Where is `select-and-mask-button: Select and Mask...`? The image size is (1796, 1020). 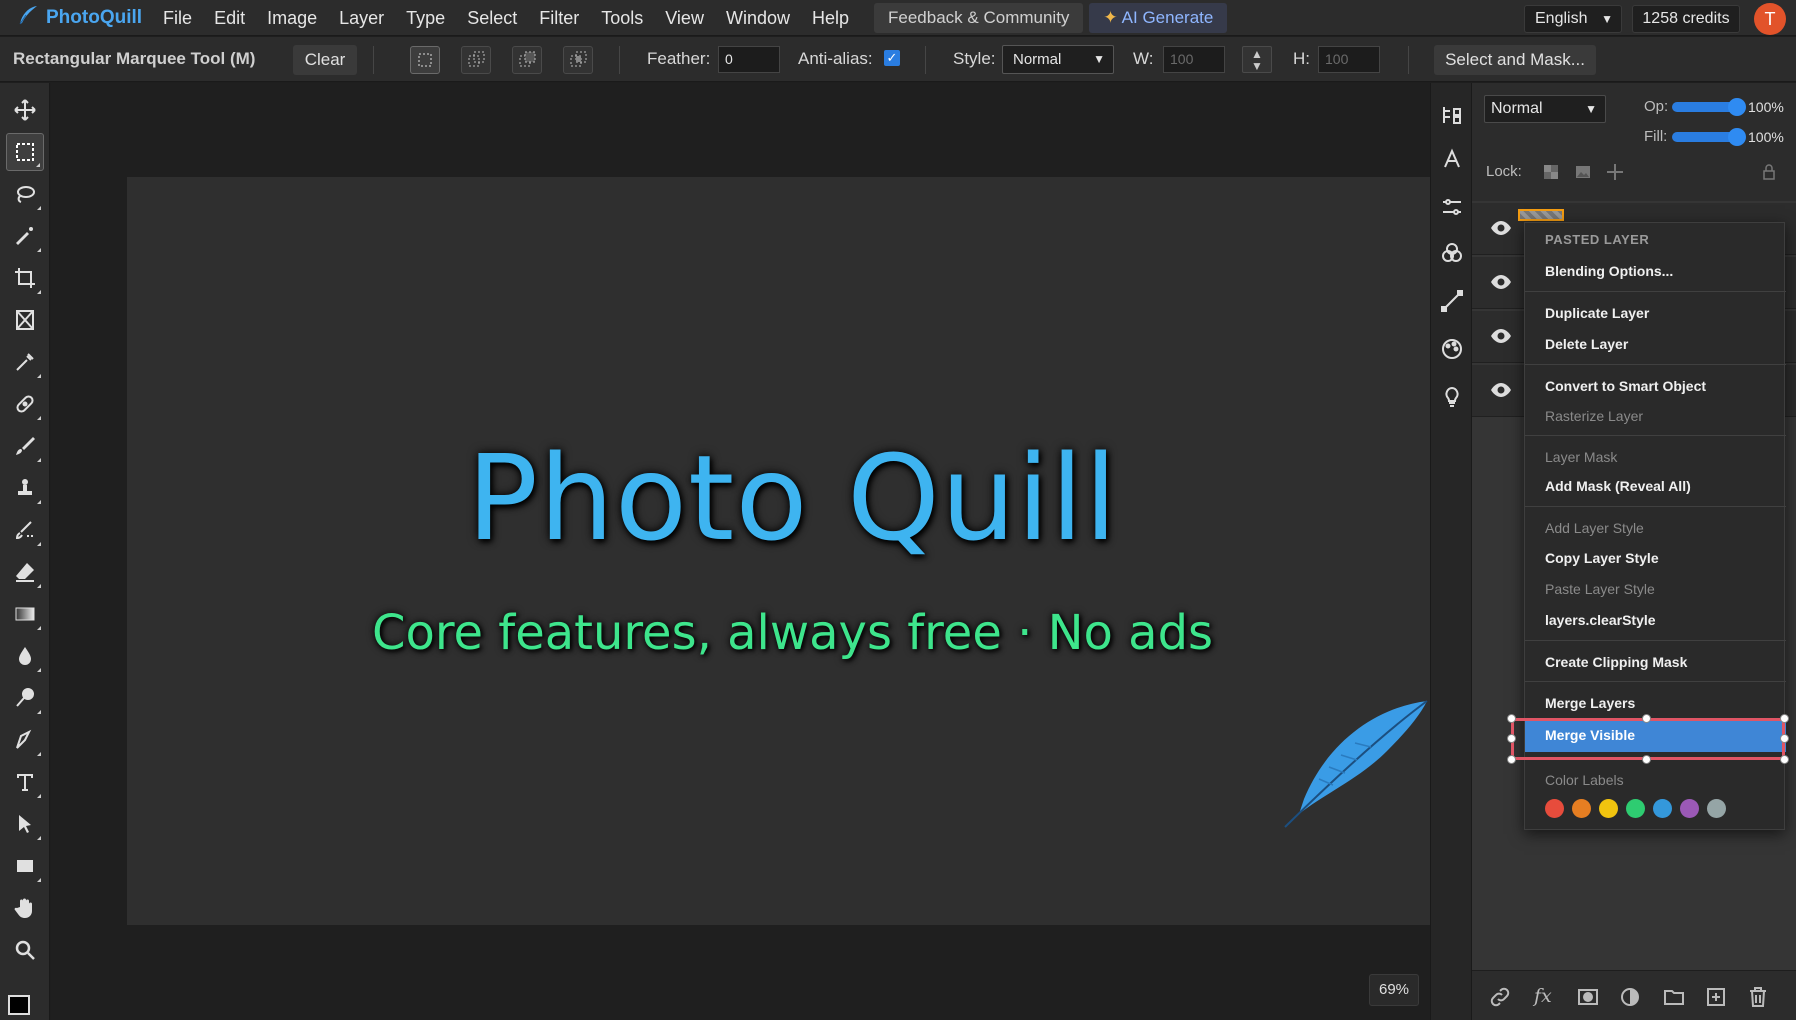
select-and-mask-button: Select and Mask... is located at coordinates (1515, 60).